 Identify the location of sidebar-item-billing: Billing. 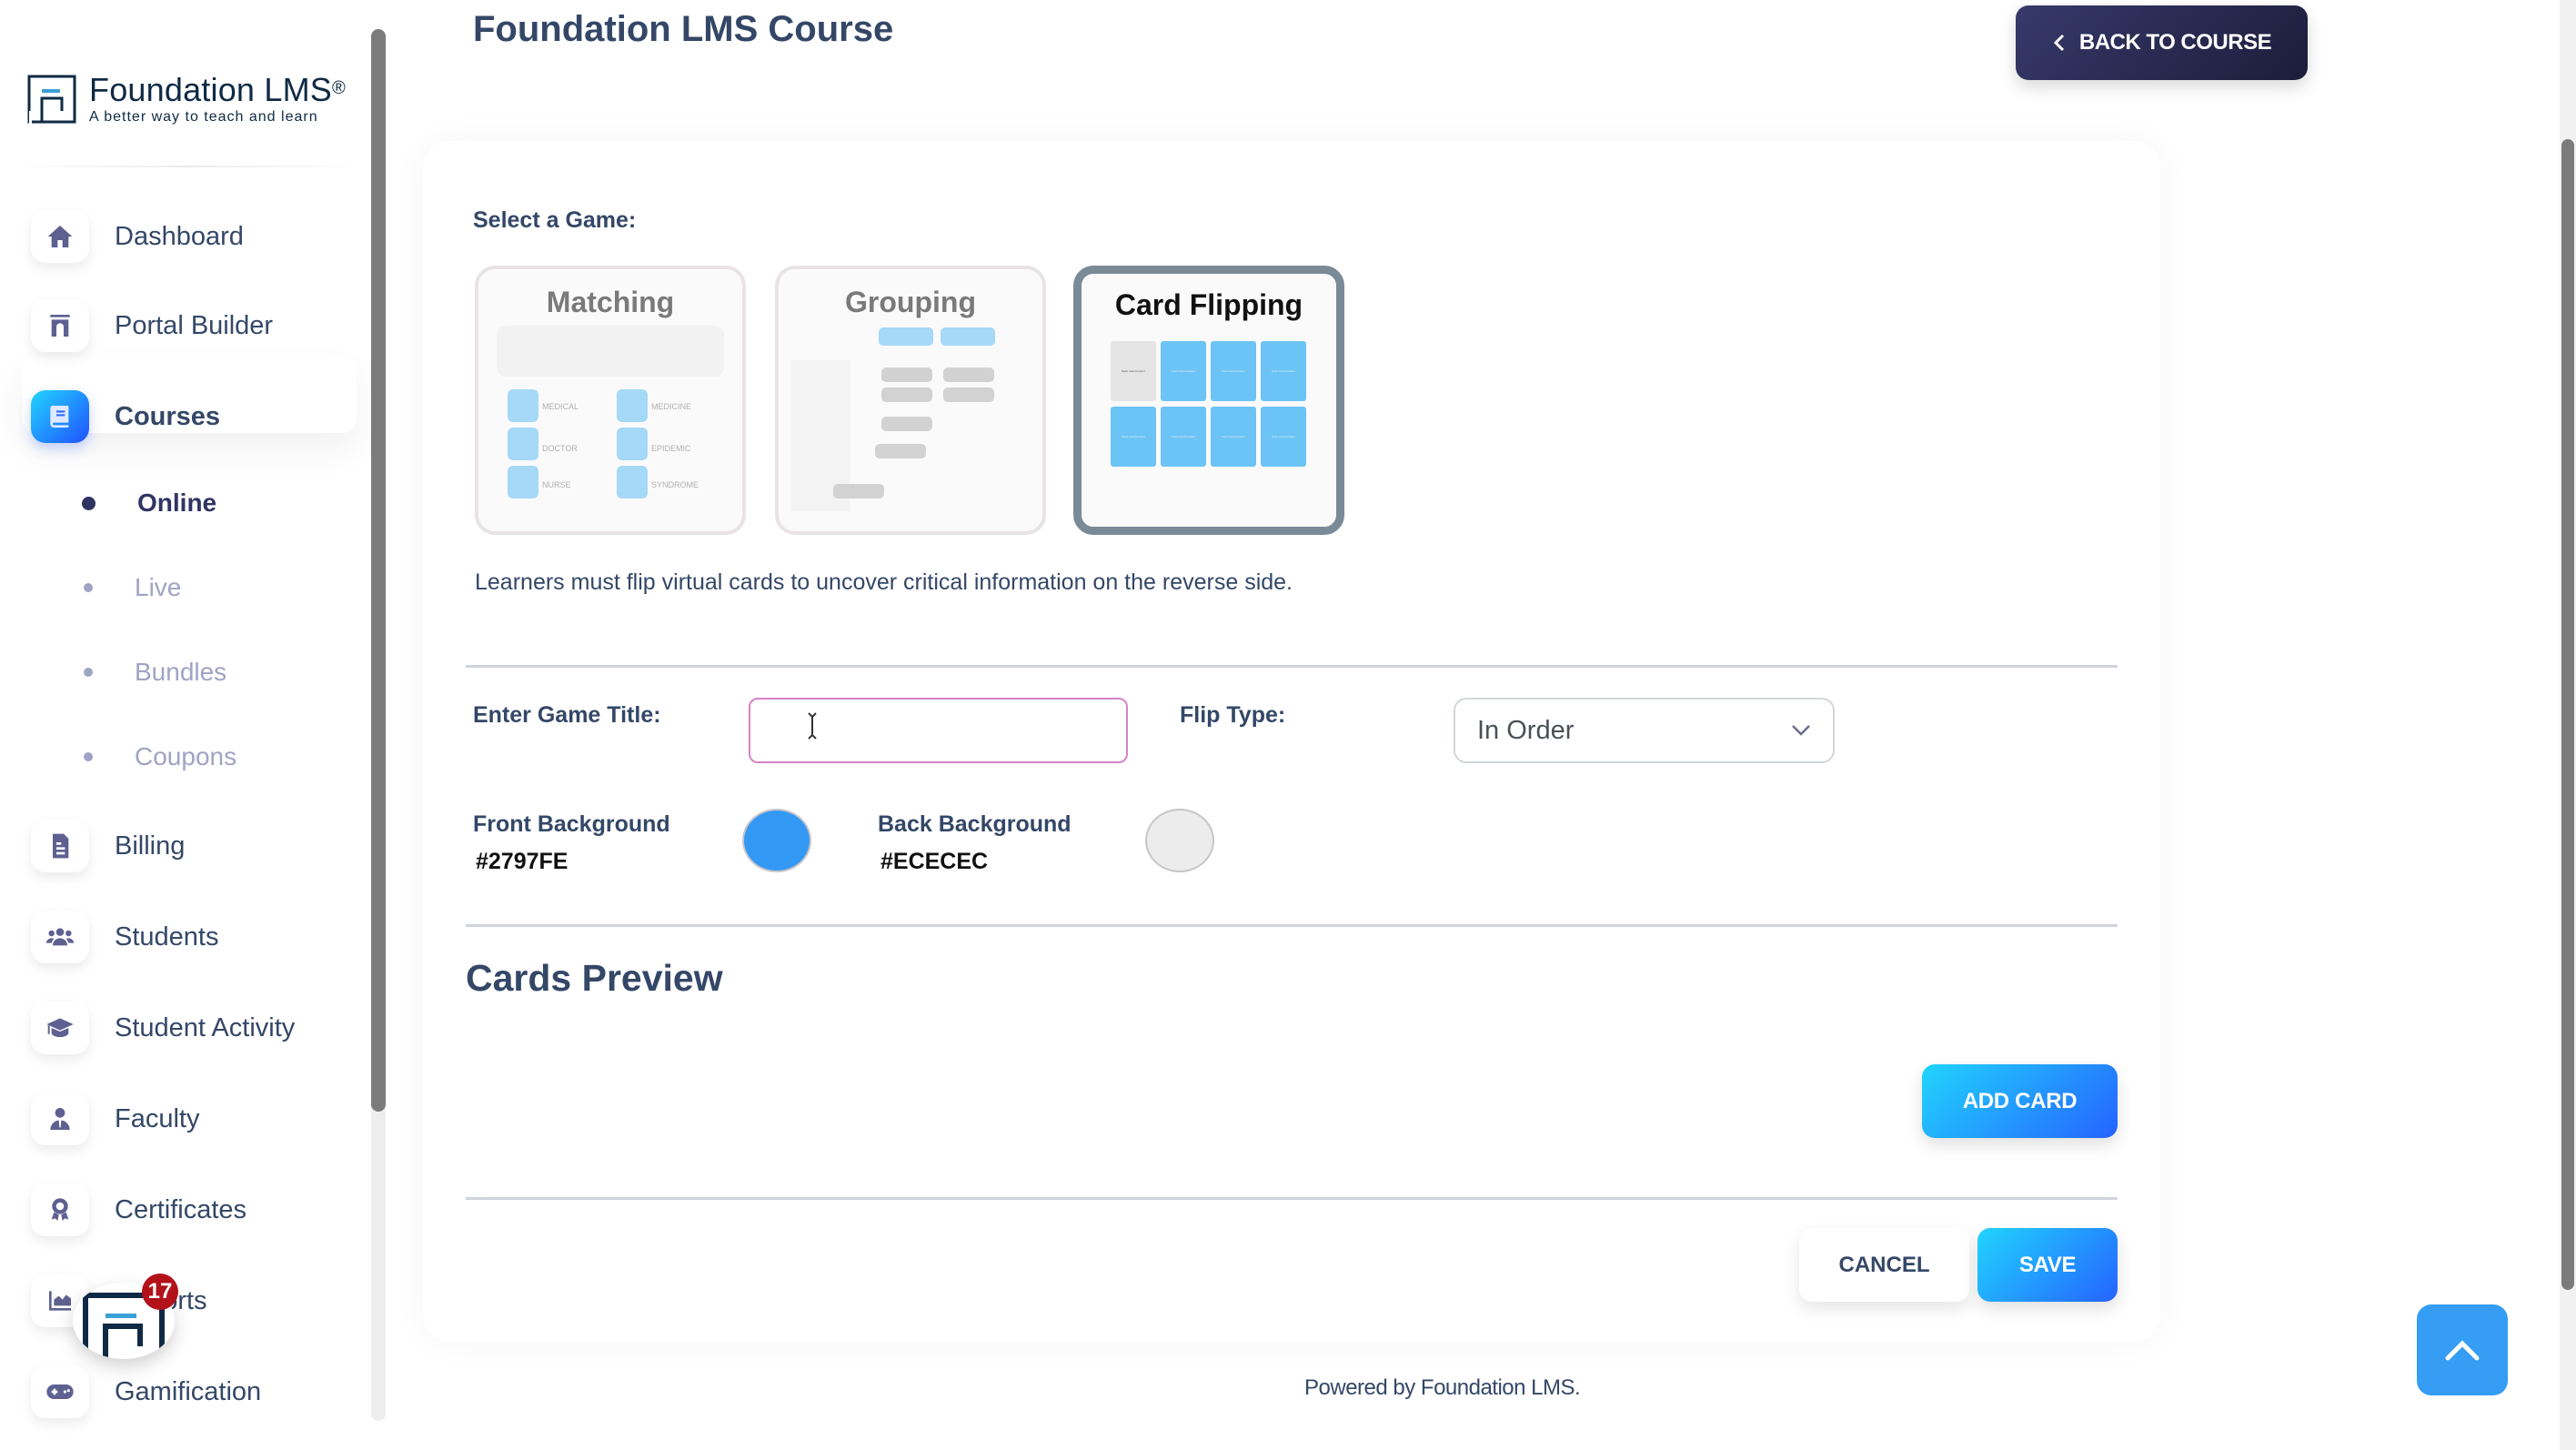
(108, 846).